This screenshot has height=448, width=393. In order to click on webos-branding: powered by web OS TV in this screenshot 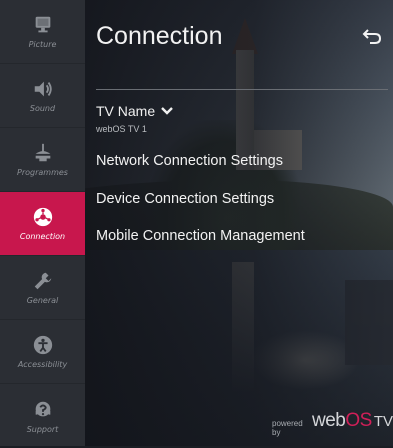, I will do `click(332, 423)`.